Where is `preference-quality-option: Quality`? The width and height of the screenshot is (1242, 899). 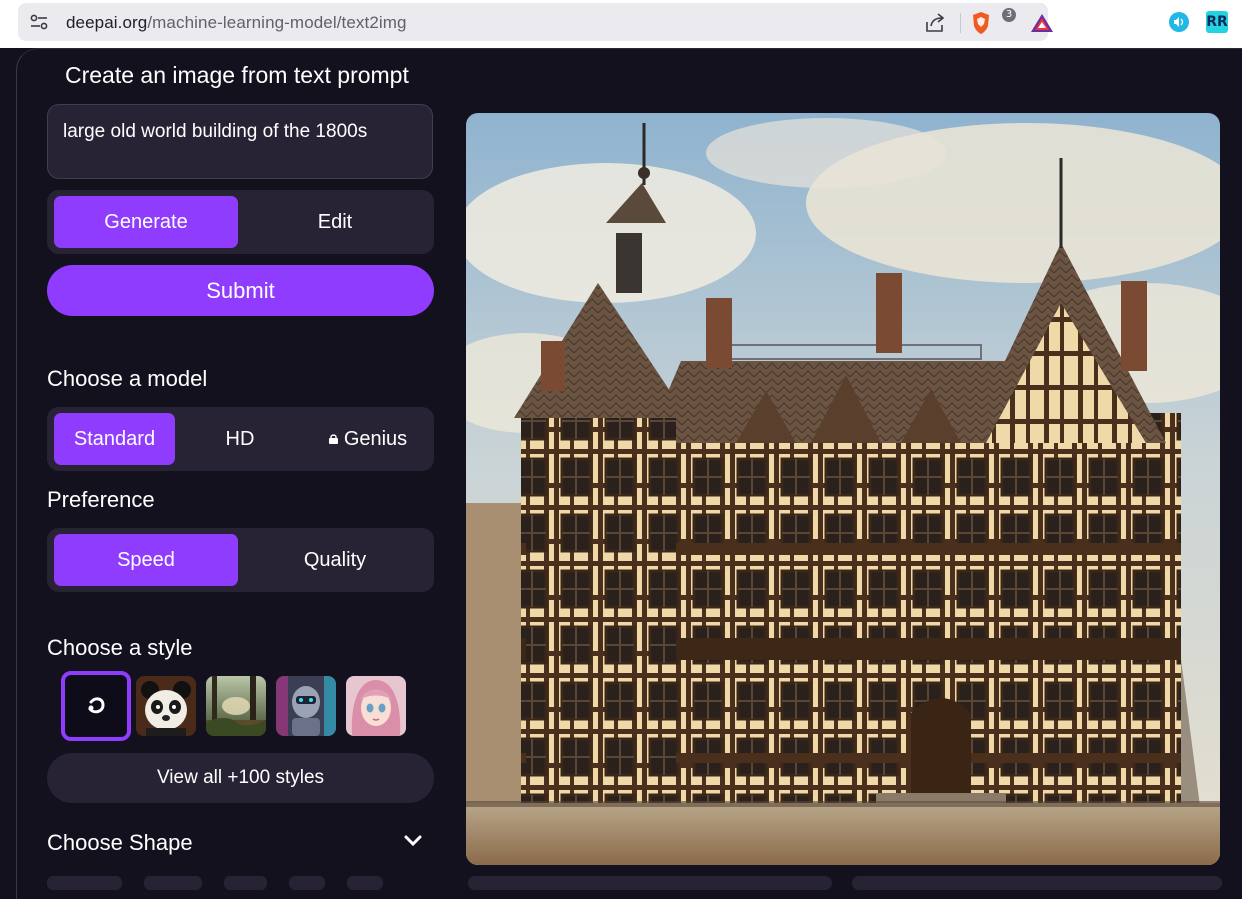
preference-quality-option: Quality is located at coordinates (335, 560).